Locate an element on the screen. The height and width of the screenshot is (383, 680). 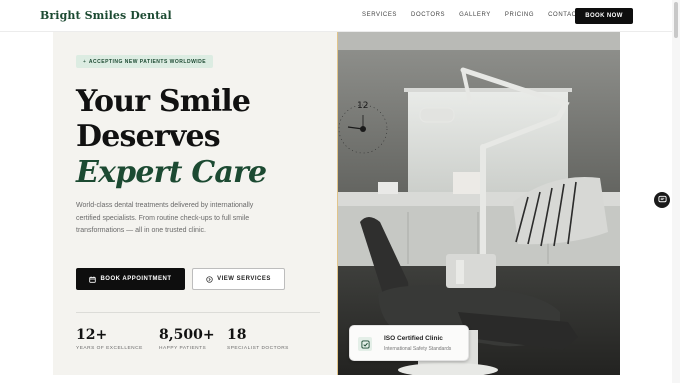
book-now-button: BOOK NOW is located at coordinates (604, 16).